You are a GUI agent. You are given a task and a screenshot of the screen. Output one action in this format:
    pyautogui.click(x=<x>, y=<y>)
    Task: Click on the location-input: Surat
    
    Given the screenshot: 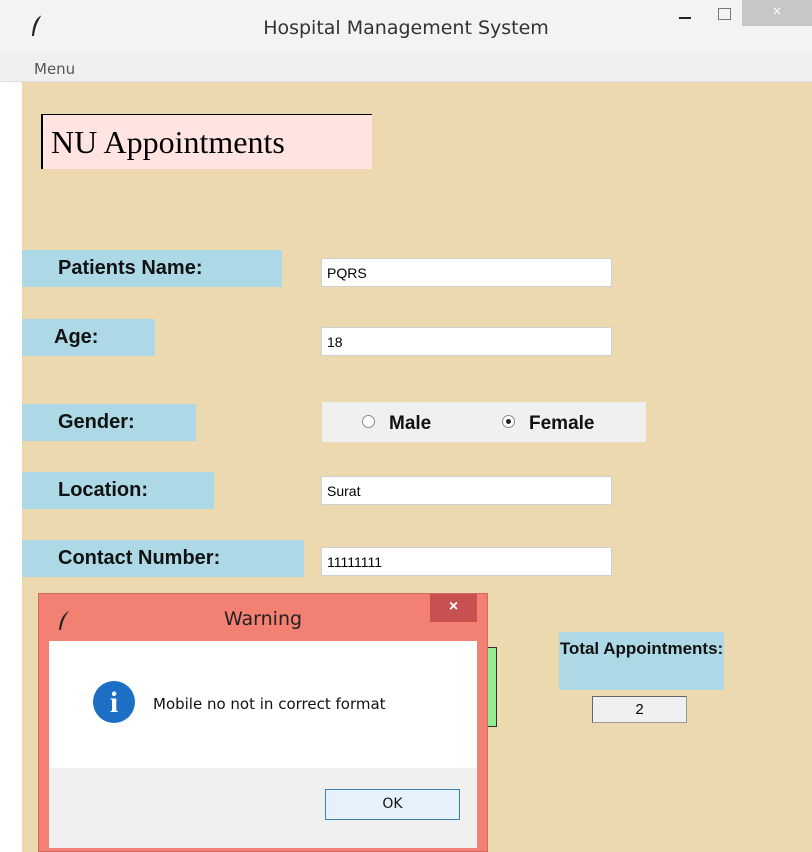 What is the action you would take?
    pyautogui.click(x=466, y=490)
    